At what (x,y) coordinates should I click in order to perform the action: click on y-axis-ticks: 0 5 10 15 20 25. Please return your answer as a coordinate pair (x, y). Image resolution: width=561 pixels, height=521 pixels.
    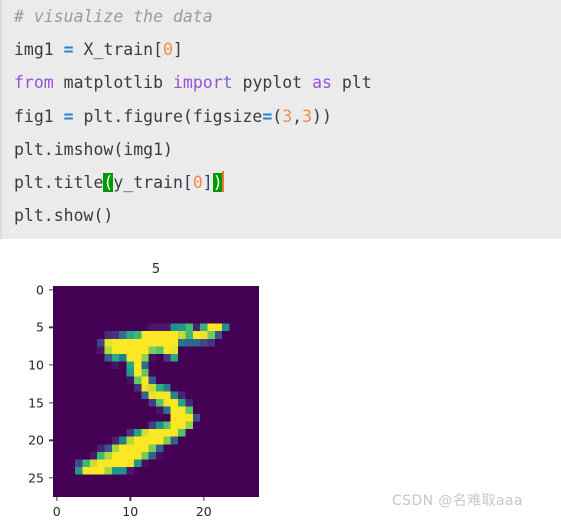
    Looking at the image, I should click on (26, 389).